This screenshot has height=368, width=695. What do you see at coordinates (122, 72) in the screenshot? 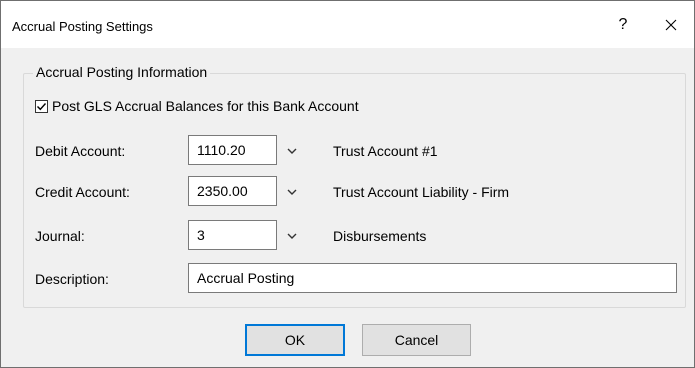
I see `group-label: Accrual Posting Information` at bounding box center [122, 72].